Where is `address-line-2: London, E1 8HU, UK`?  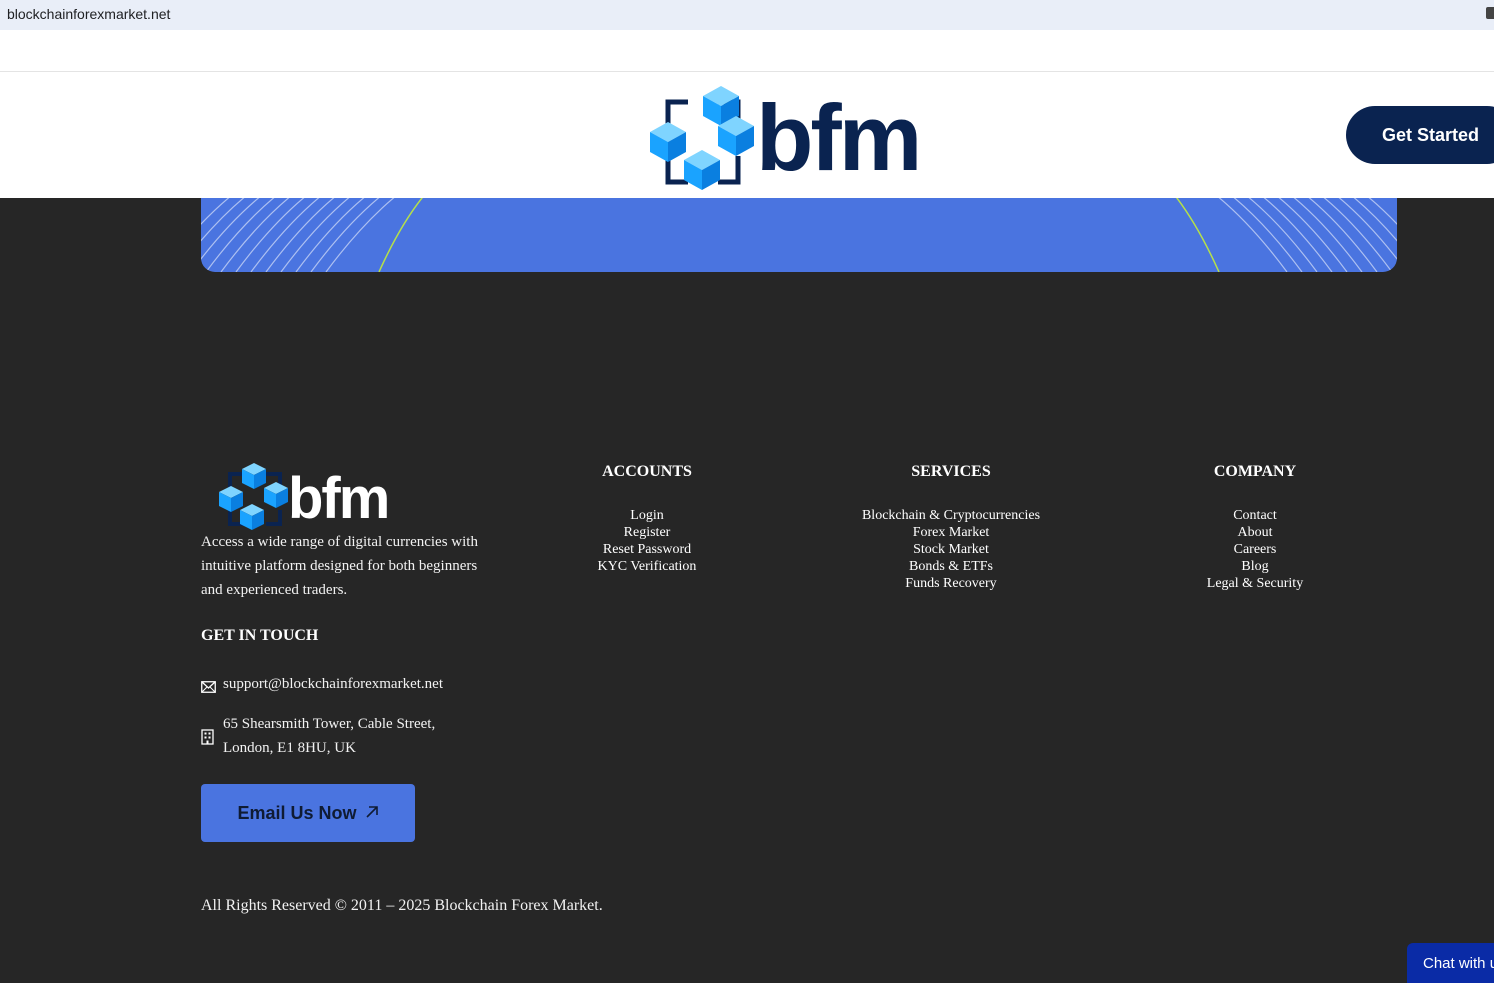
address-line-2: London, E1 8HU, UK is located at coordinates (289, 748).